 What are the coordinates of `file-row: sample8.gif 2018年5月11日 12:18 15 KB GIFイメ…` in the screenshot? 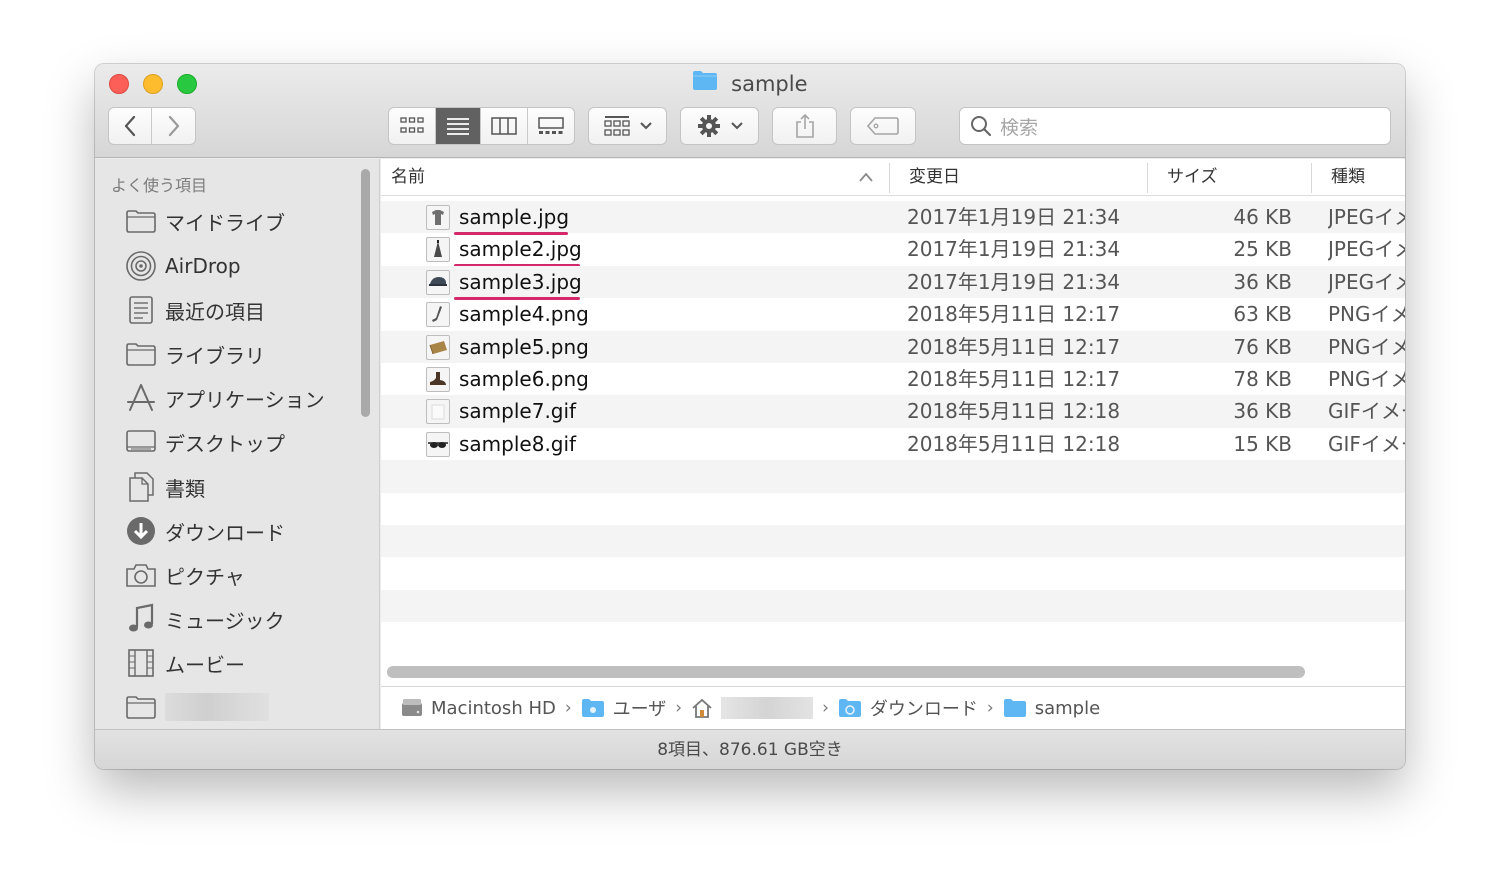 It's located at (893, 444).